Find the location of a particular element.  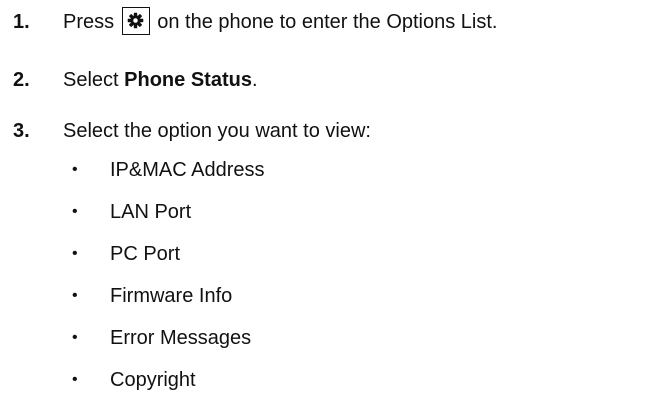

list-item-label: LAN Port is located at coordinates (151, 212).